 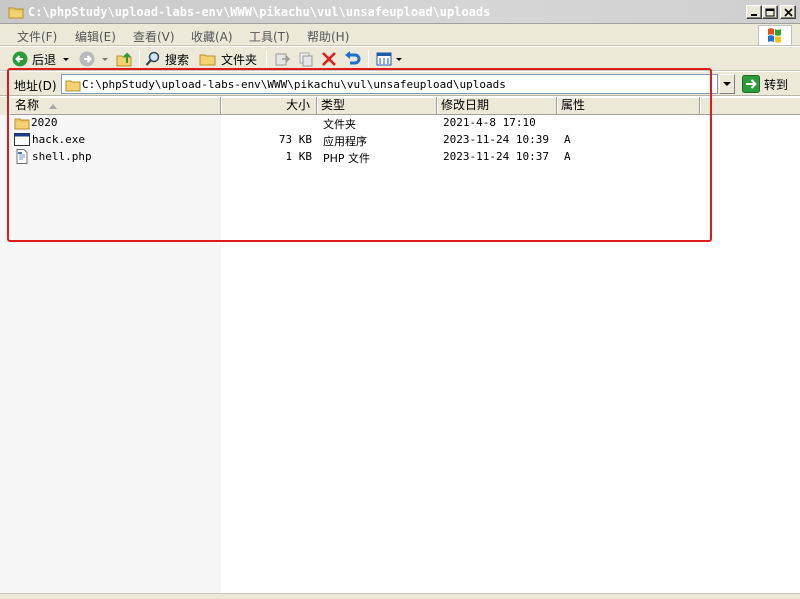 I want to click on menu-favorites: 收藏(A), so click(x=212, y=36).